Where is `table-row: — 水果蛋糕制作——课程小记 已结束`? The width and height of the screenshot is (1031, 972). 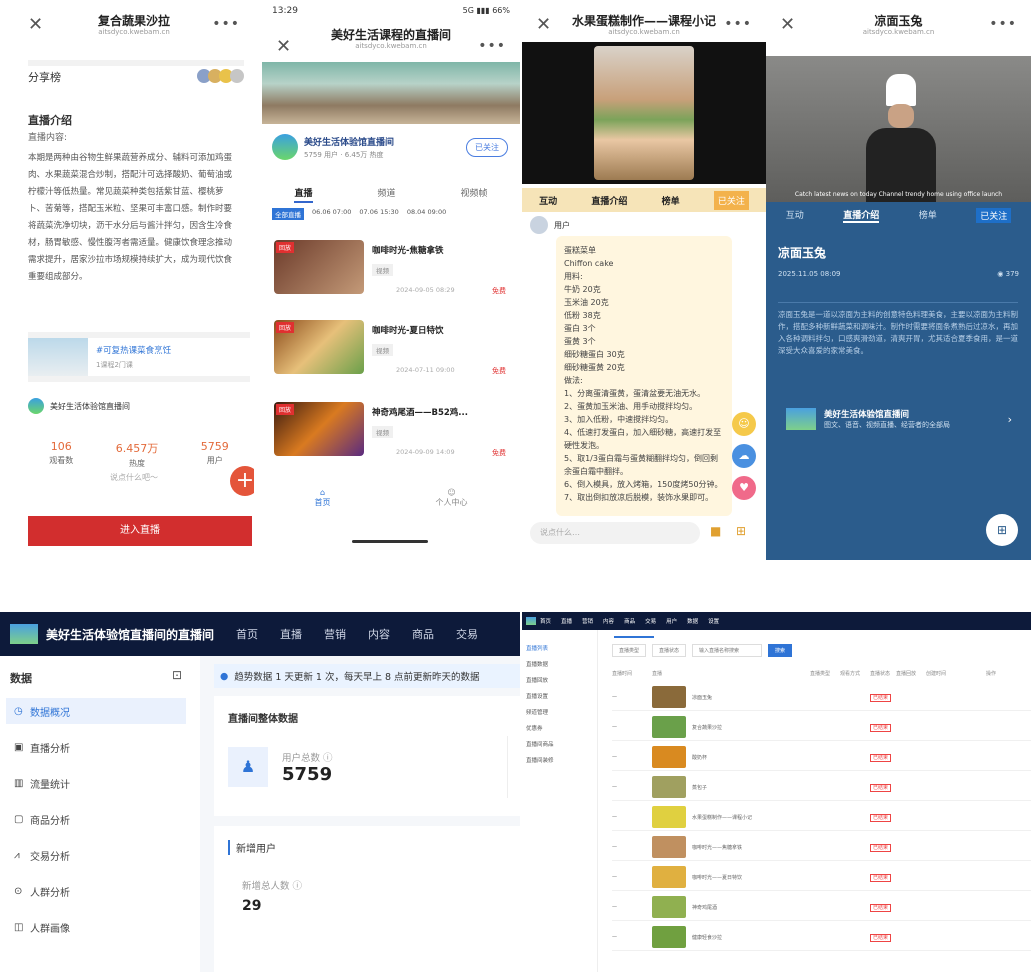 table-row: — 水果蛋糕制作——课程小记 已结束 is located at coordinates (821, 817).